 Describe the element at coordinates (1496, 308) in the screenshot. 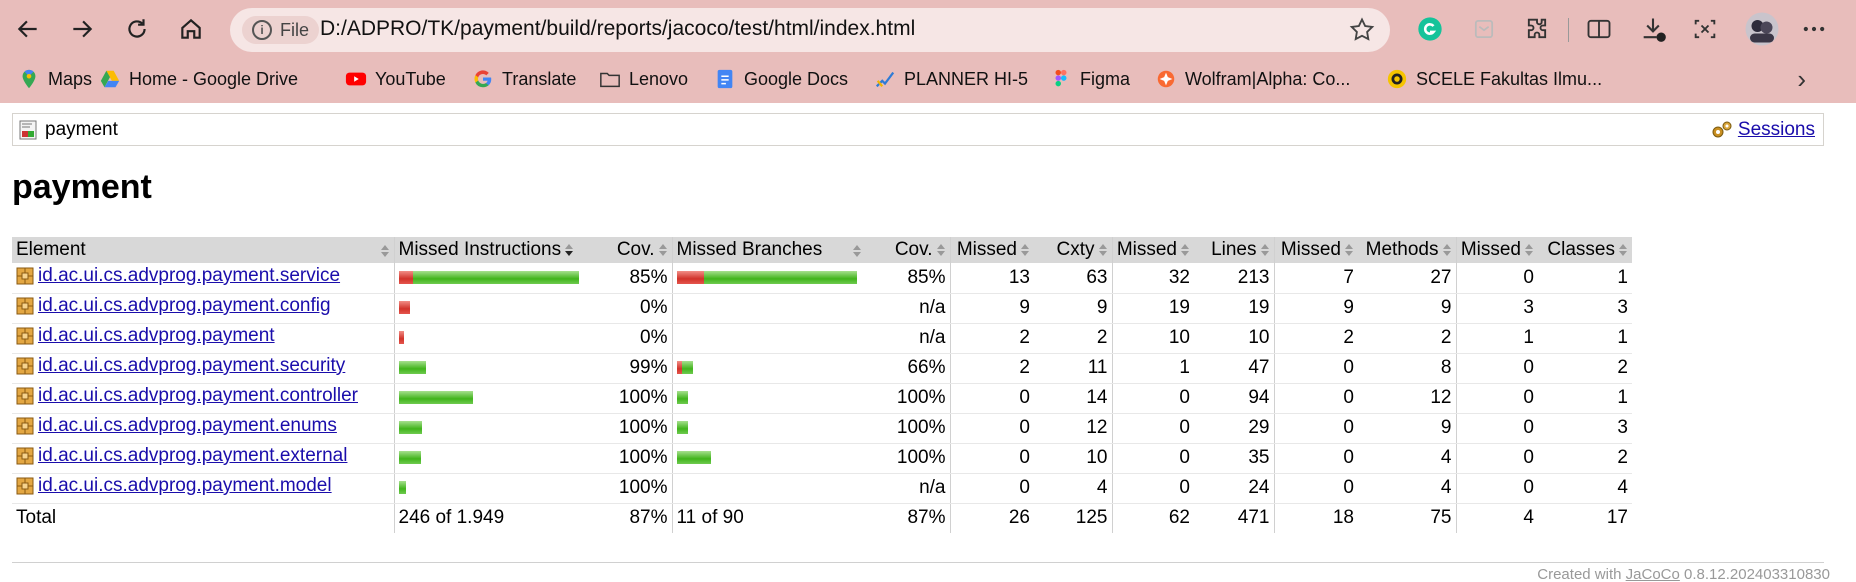

I see `missed-classes-cell: 3` at that location.